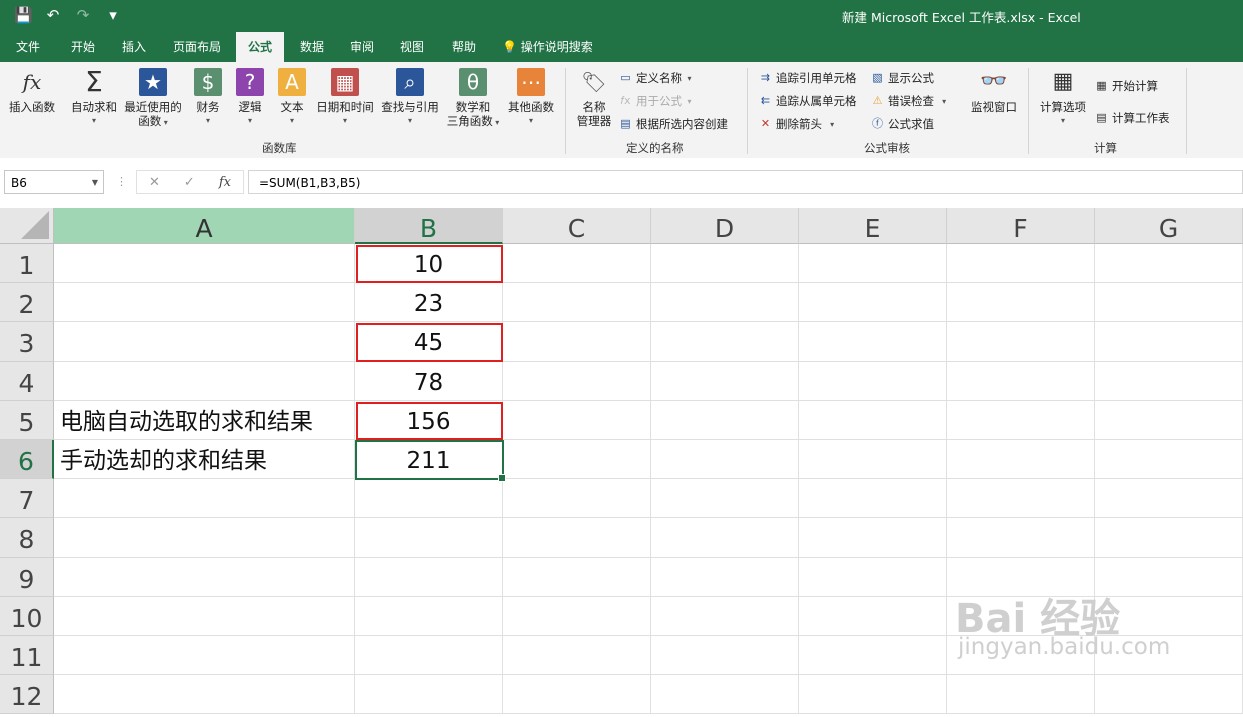 The width and height of the screenshot is (1243, 717). I want to click on cell-d12, so click(725, 695).